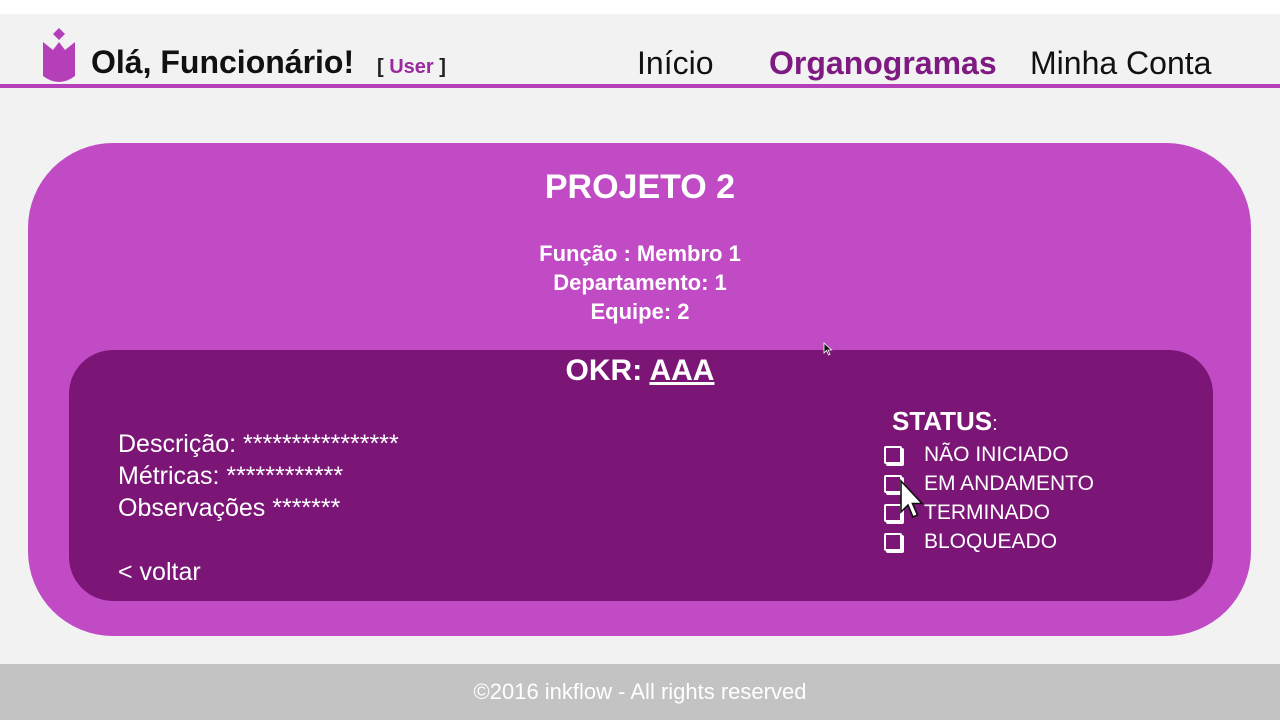 This screenshot has width=1280, height=720. I want to click on status-option-label: TERMINADO, so click(987, 512).